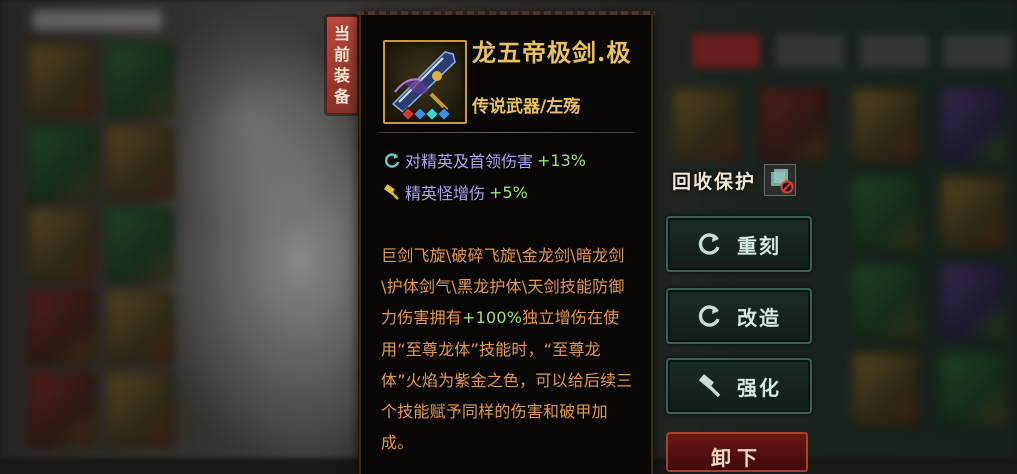 The width and height of the screenshot is (1017, 474). I want to click on reforge-label: 改造, so click(759, 317).